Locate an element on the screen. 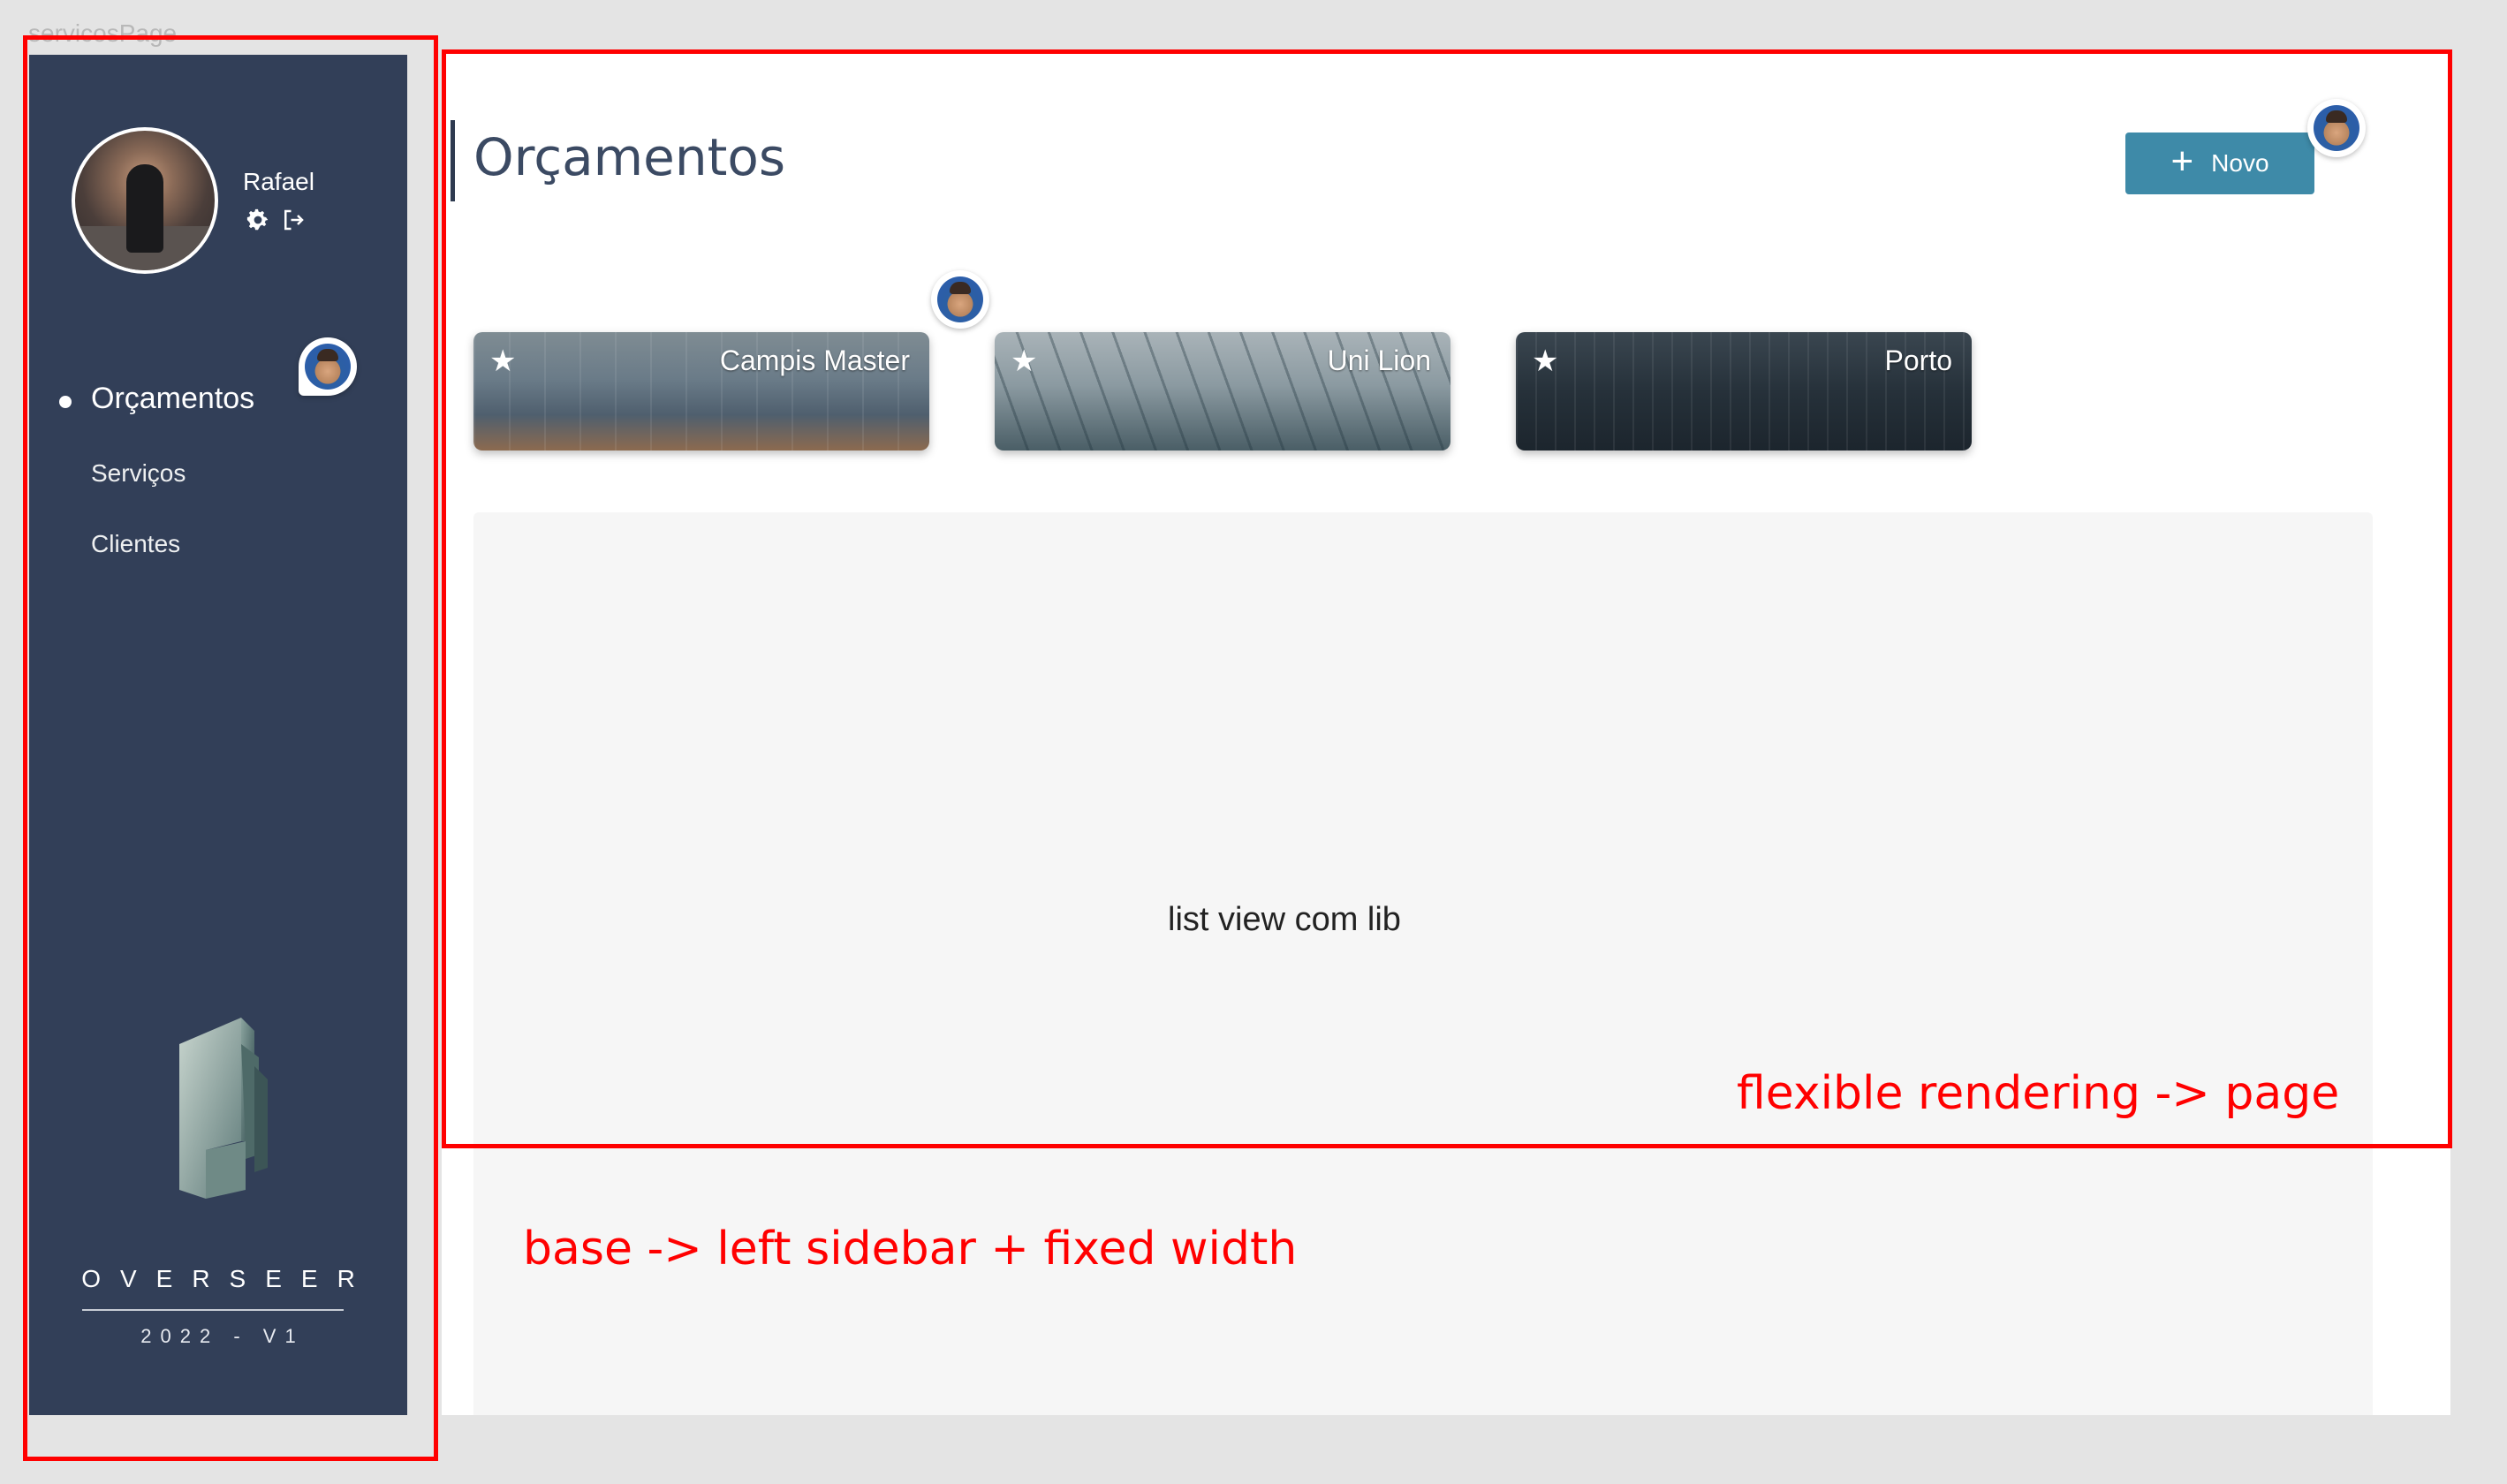  page-annotation-text: flexible rendering -> page is located at coordinates (2038, 1093).